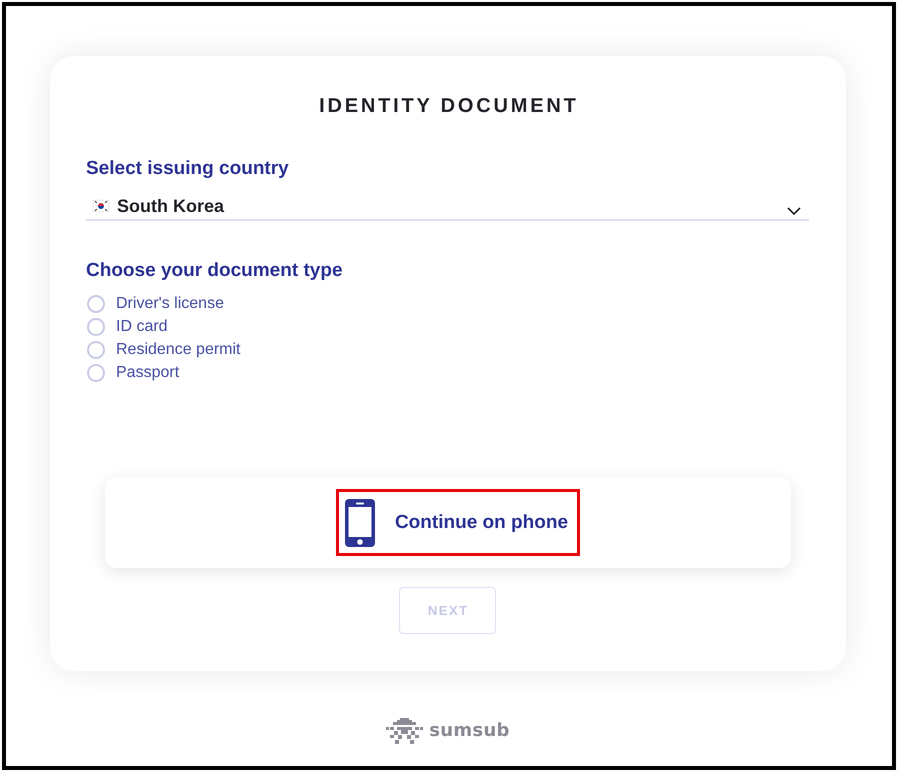 This screenshot has width=902, height=774. I want to click on chevron-down-icon, so click(794, 211).